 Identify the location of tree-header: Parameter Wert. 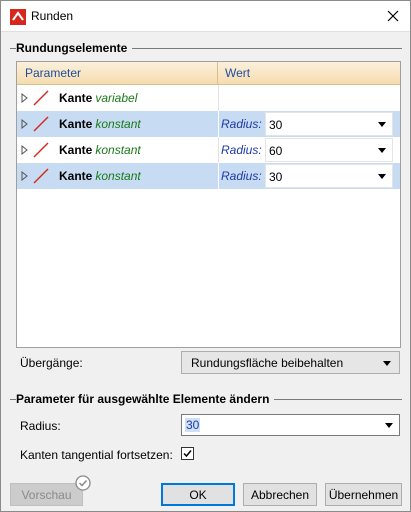
(208, 73).